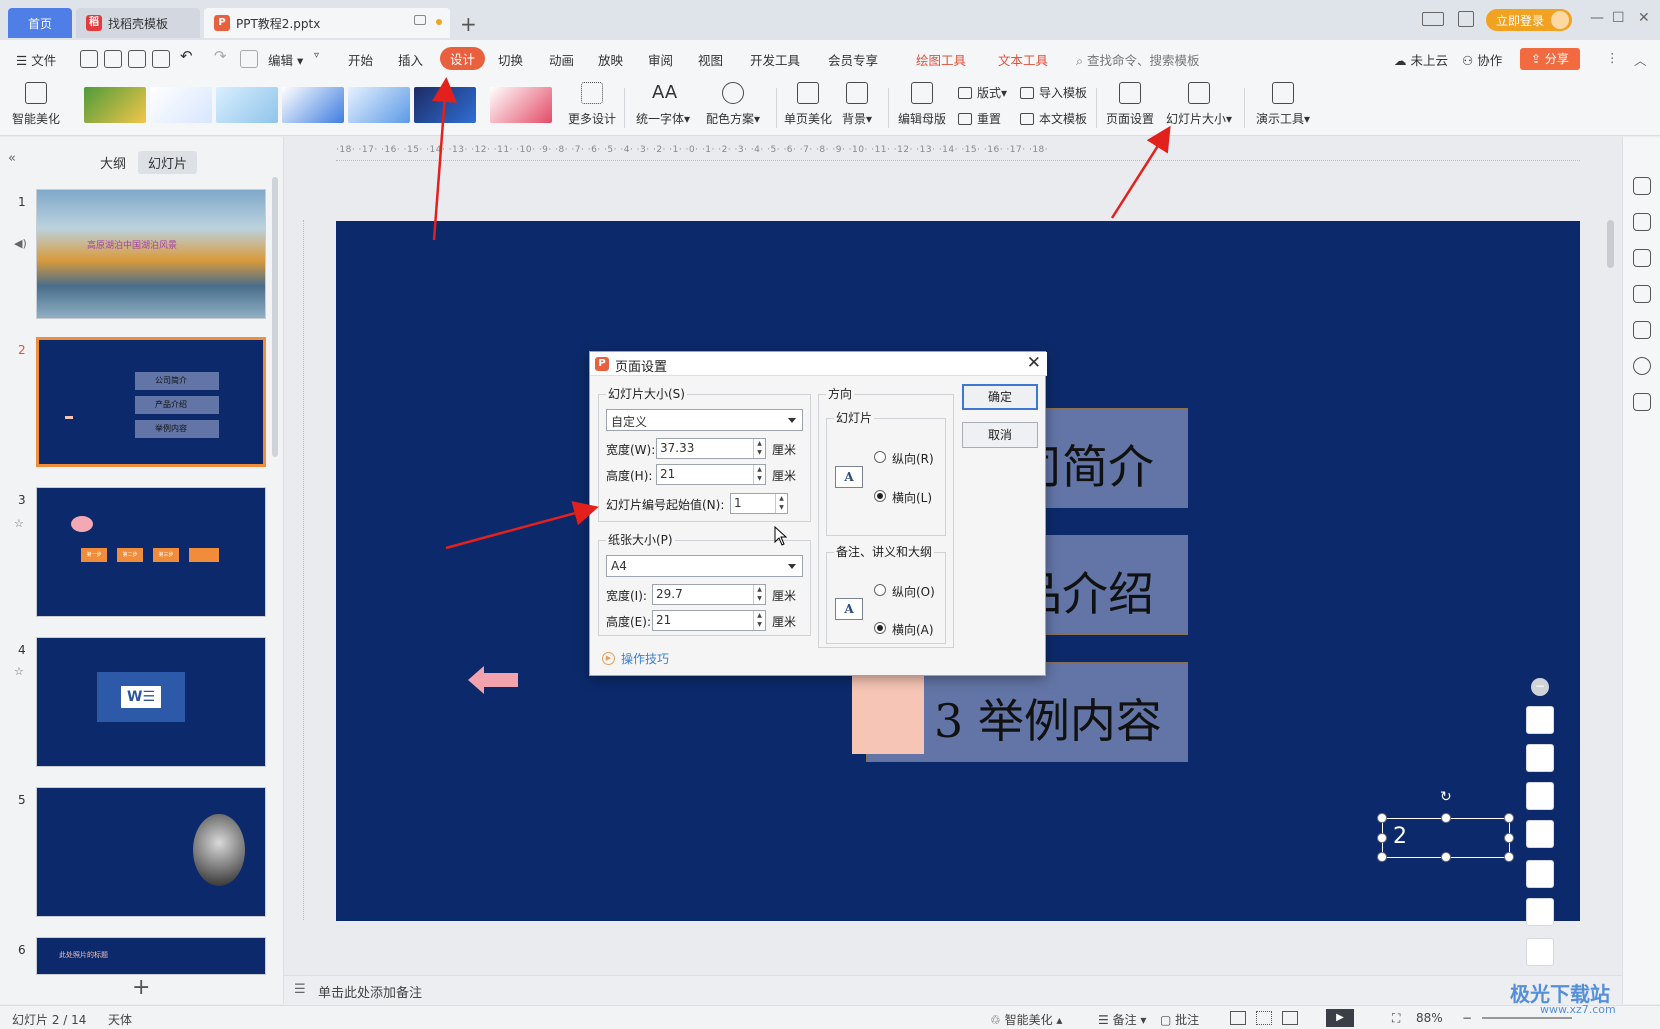 This screenshot has width=1660, height=1029. Describe the element at coordinates (285, 59) in the screenshot. I see `menu-edit: 编辑 ▾` at that location.